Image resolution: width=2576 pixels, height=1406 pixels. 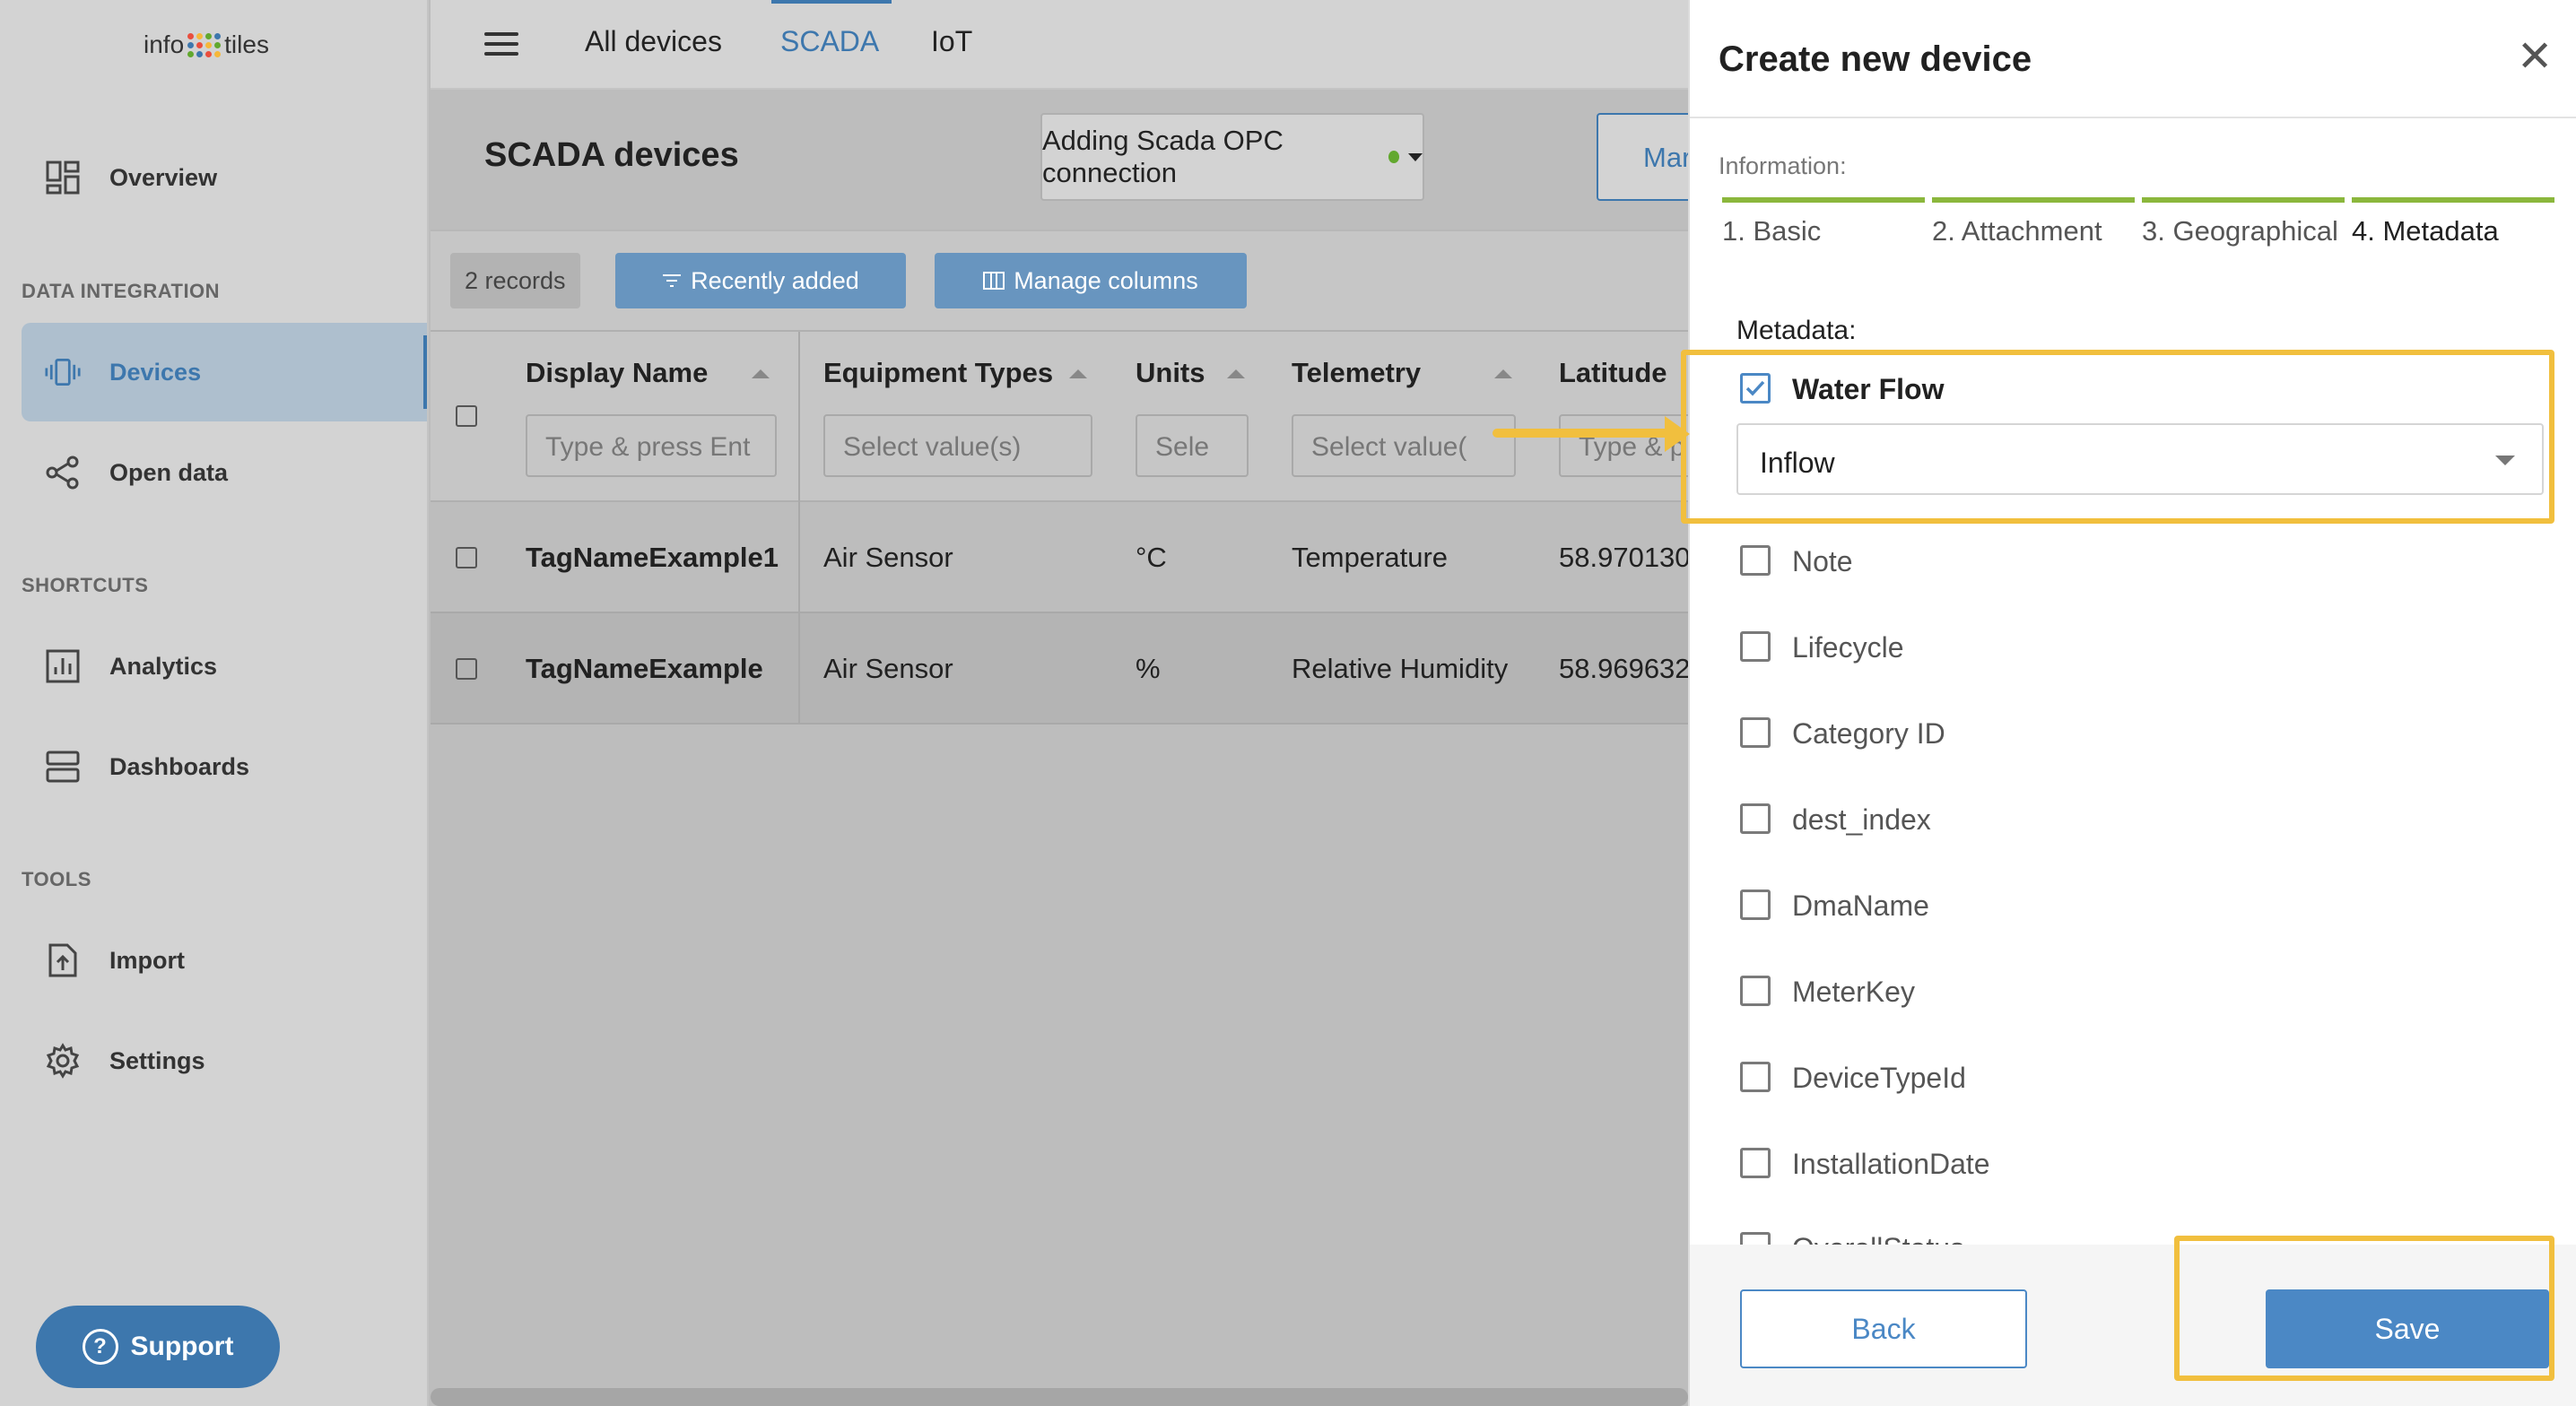 I want to click on units-filter: Sele, so click(x=1192, y=445).